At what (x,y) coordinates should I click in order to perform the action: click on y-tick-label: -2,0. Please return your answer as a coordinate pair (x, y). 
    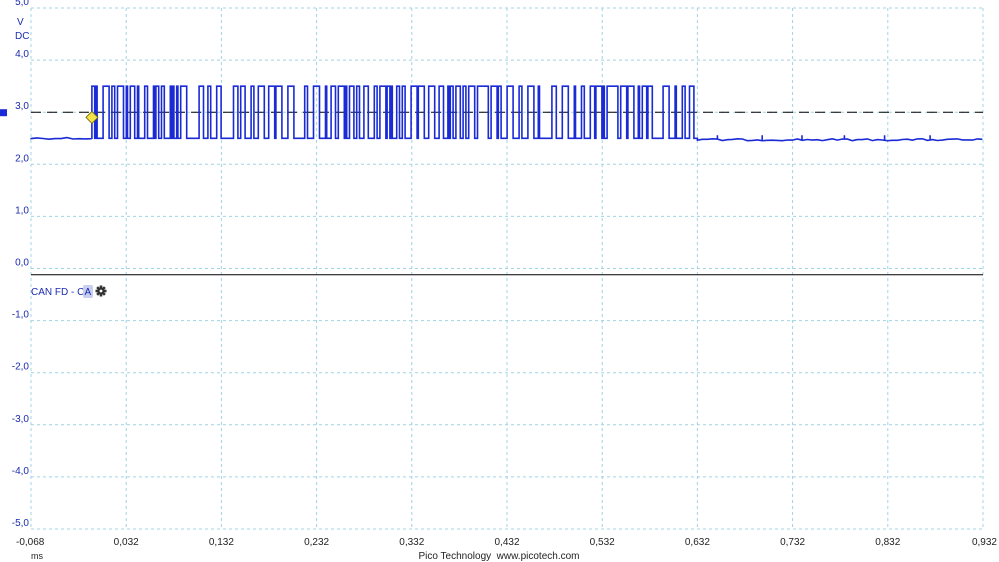
    Looking at the image, I should click on (21, 367).